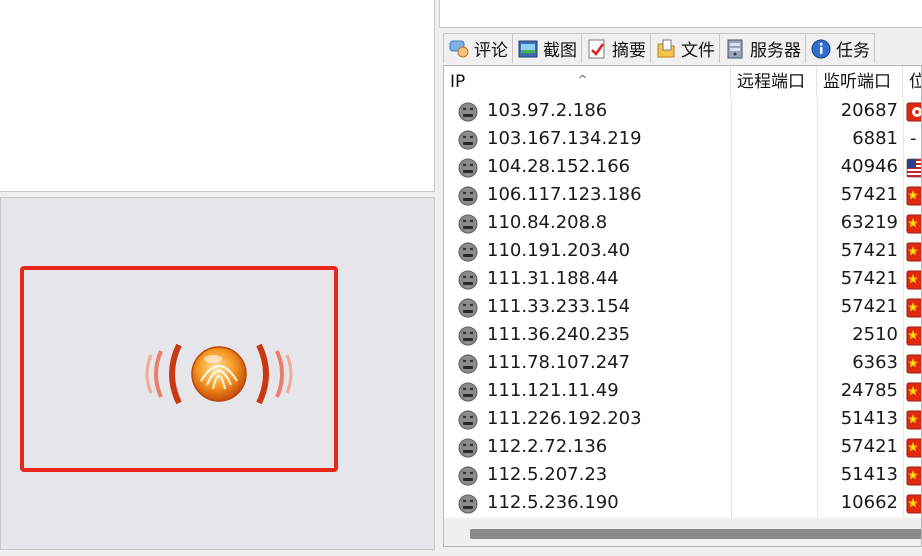 The image size is (922, 556). Describe the element at coordinates (682, 196) in the screenshot. I see `table-row: 106.117.123.186 57421` at that location.